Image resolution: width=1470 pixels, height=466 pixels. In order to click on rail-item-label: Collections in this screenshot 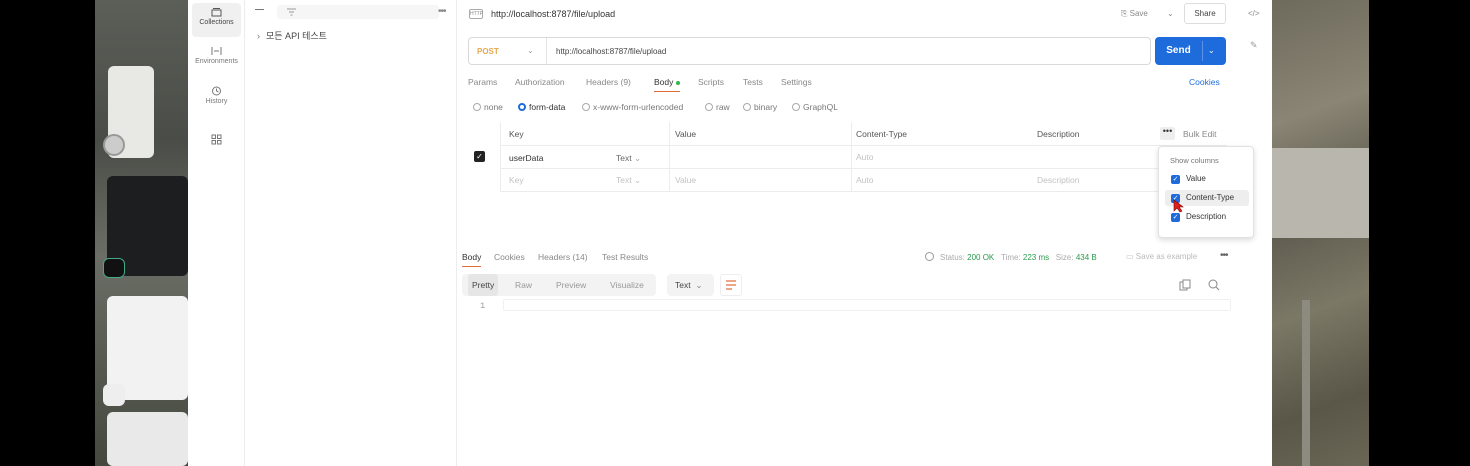, I will do `click(216, 22)`.